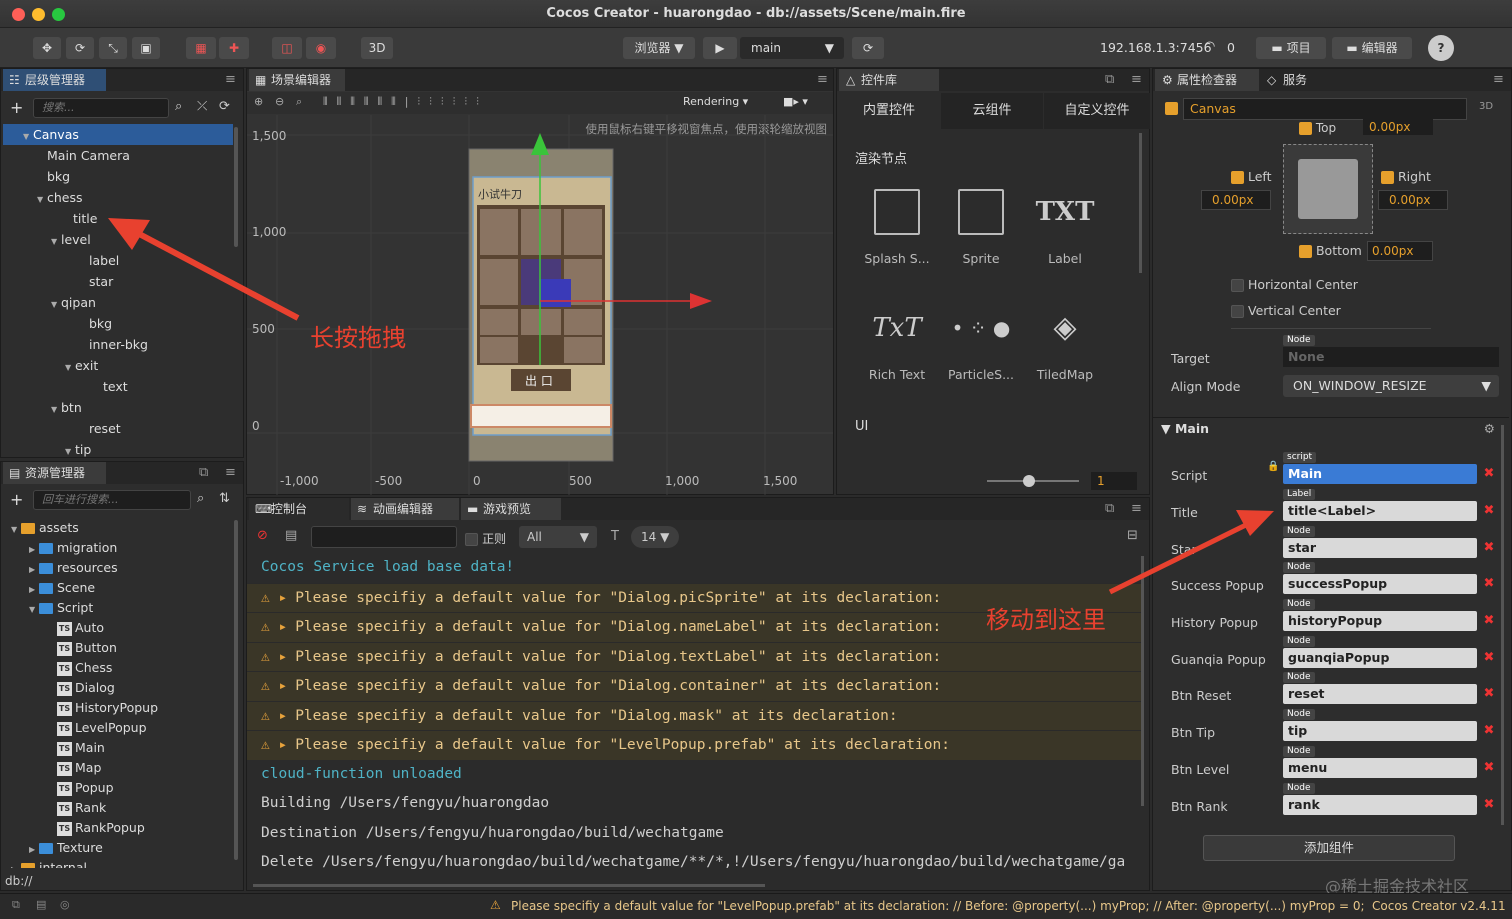 The height and width of the screenshot is (919, 1512). Describe the element at coordinates (1156, 47) in the screenshot. I see `preview-ip: 192.168.1.3:7456` at that location.